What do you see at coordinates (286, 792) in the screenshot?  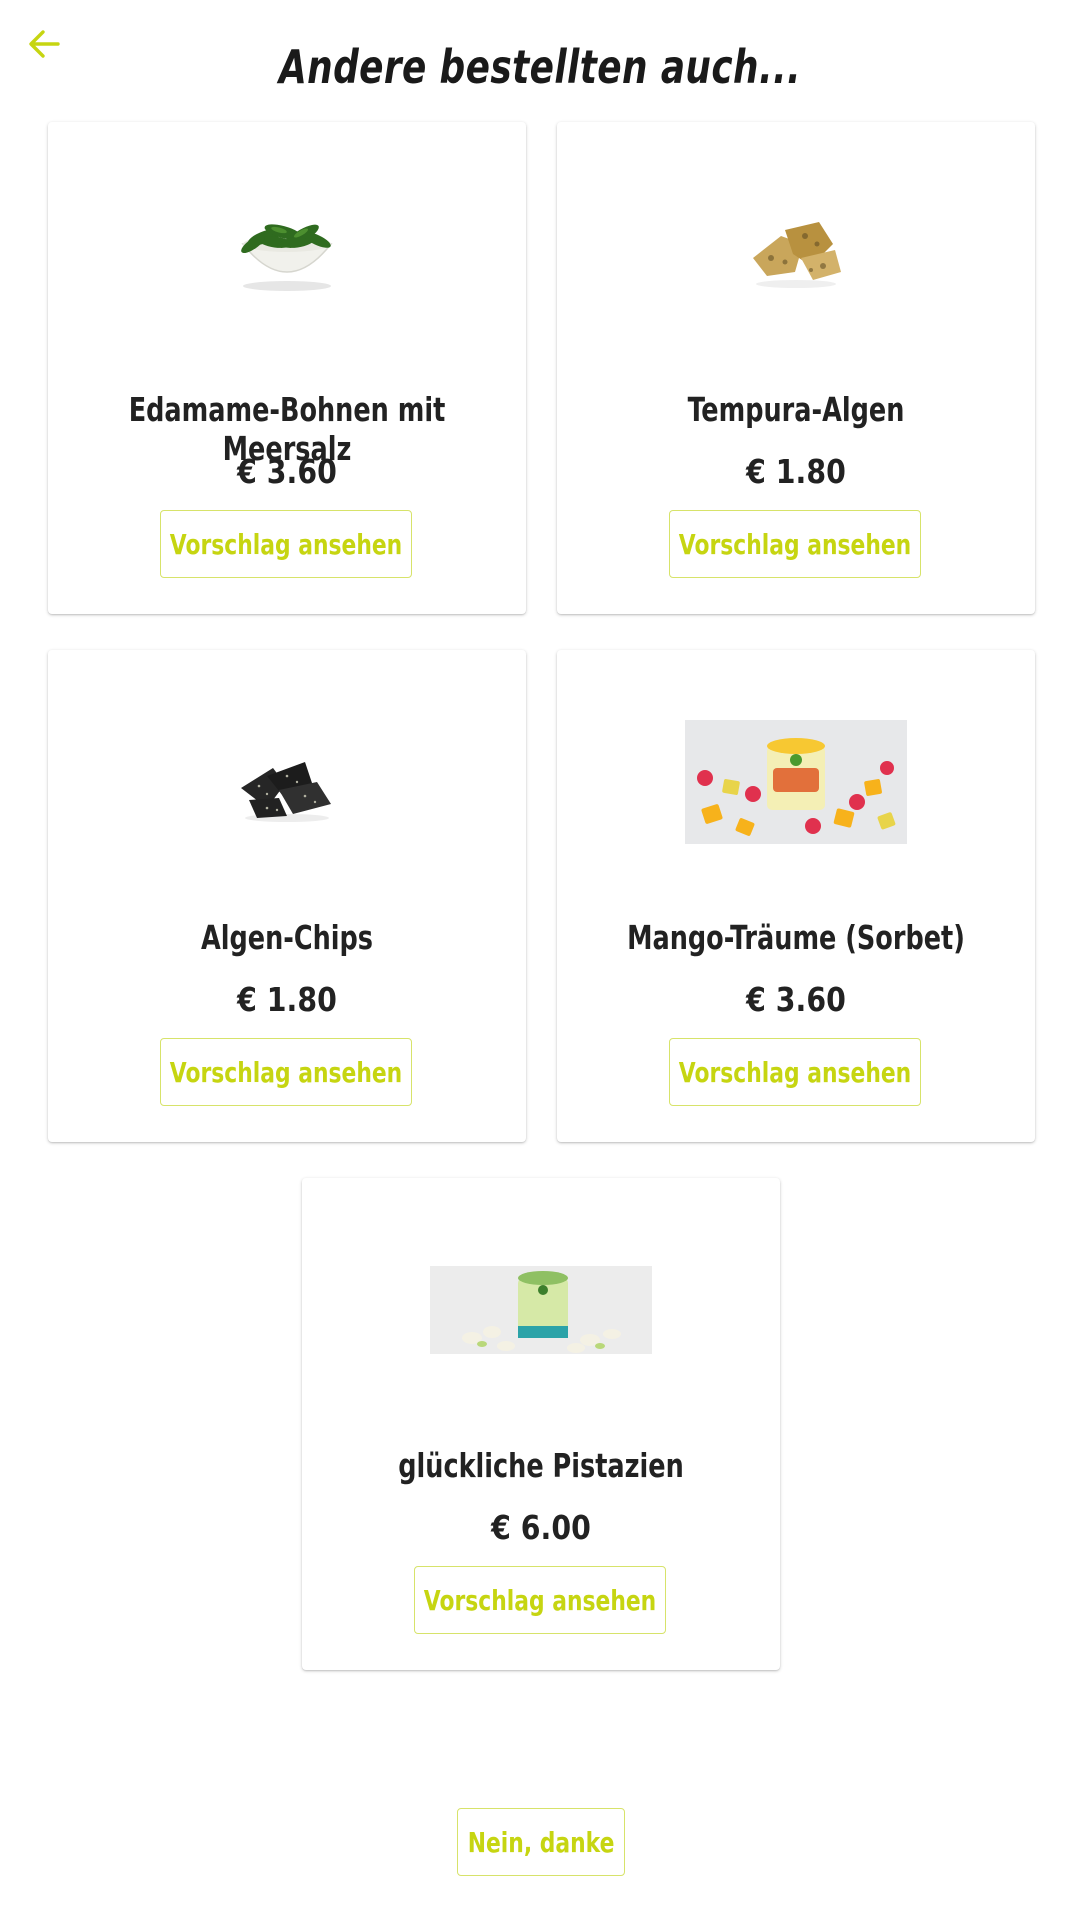 I see `seaweed-chips-image` at bounding box center [286, 792].